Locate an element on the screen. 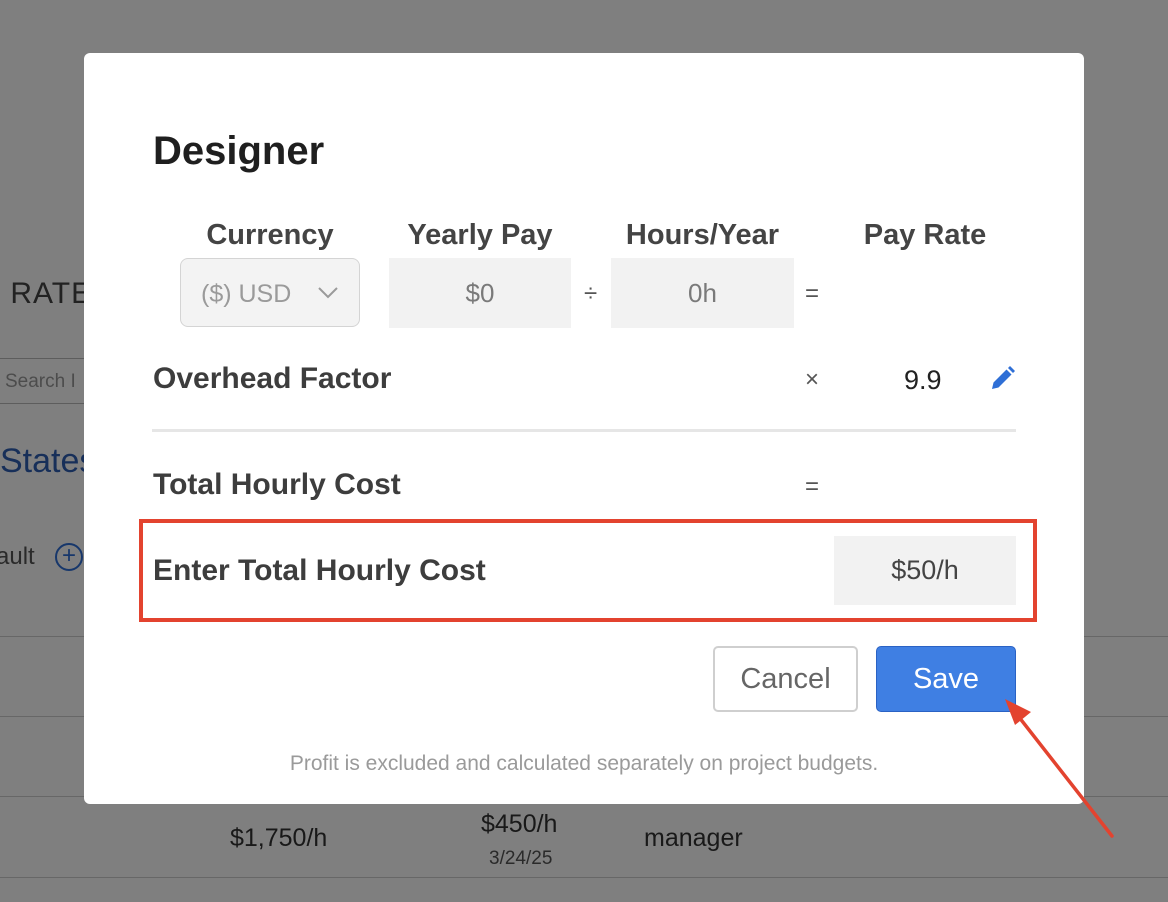  times-symbol: × is located at coordinates (812, 379).